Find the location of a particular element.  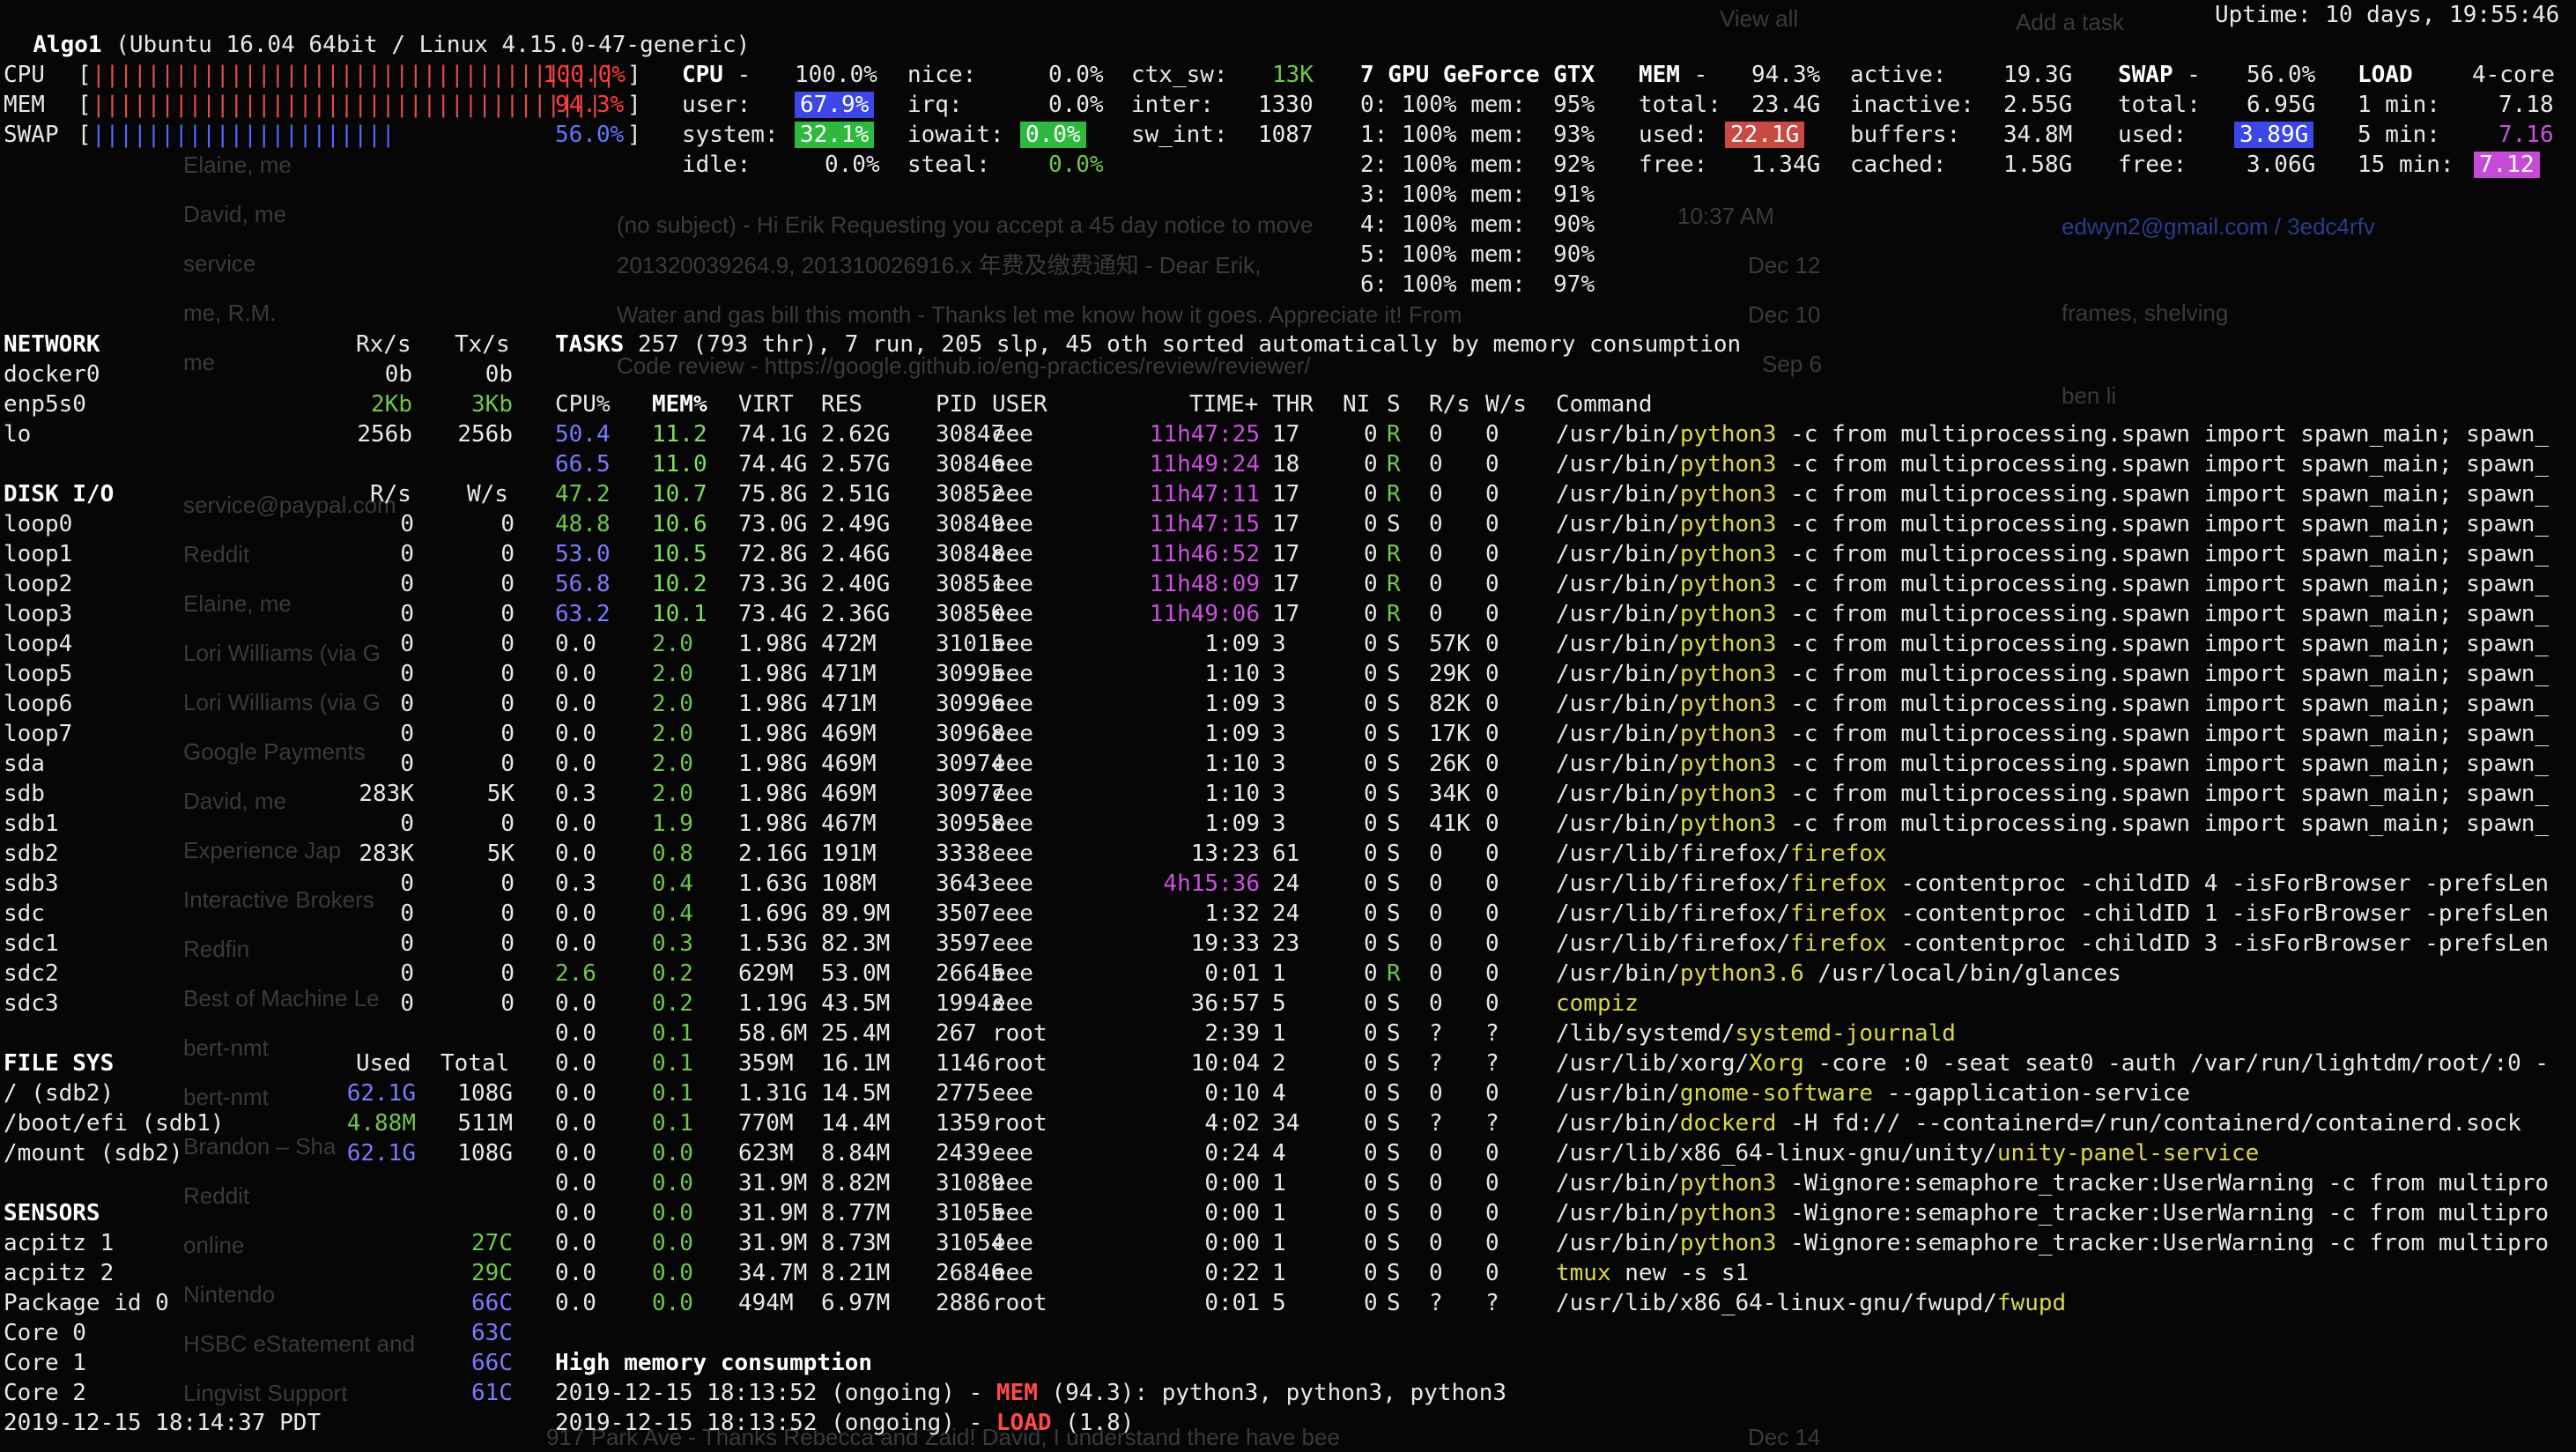

process-mem: 10.1 is located at coordinates (679, 614).